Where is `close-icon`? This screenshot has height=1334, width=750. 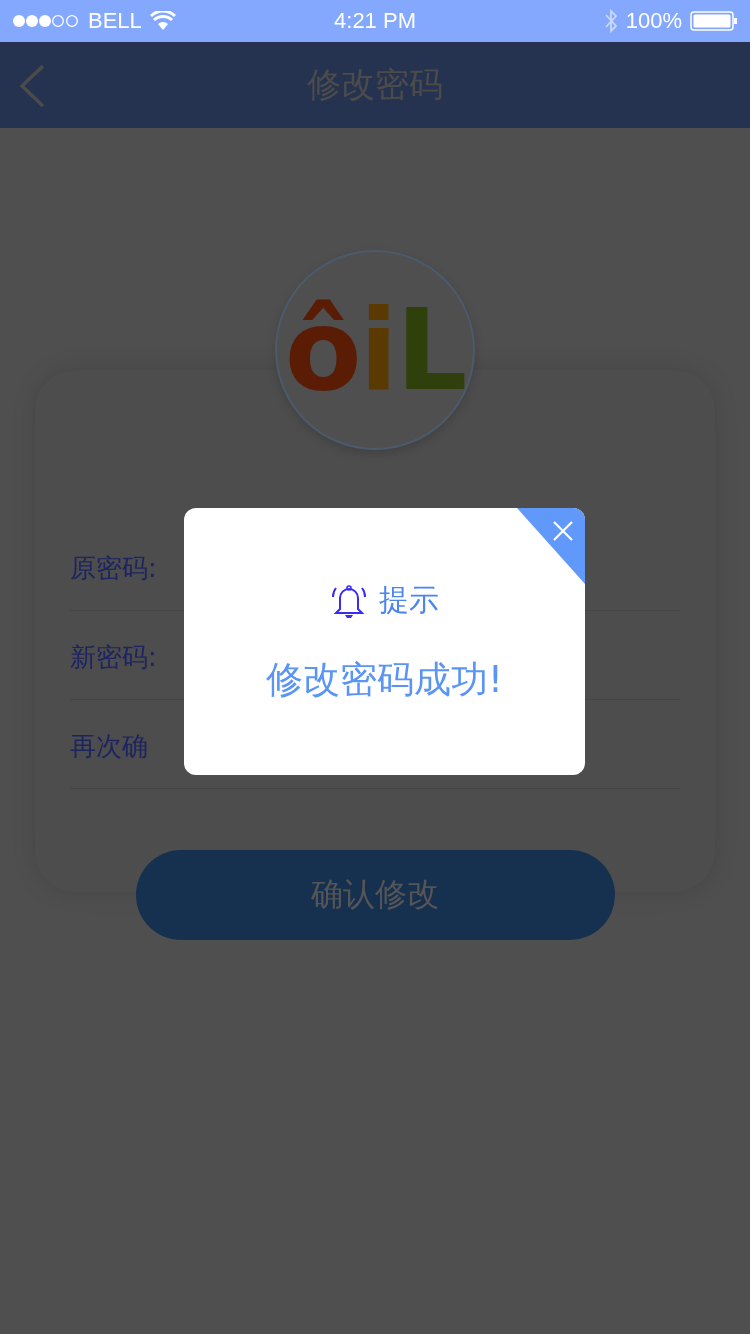 close-icon is located at coordinates (563, 531).